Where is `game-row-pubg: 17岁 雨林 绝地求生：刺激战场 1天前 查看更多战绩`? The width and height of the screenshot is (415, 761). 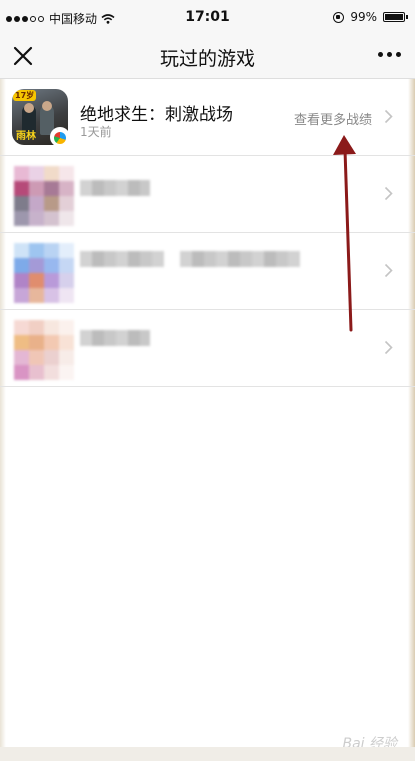 game-row-pubg: 17岁 雨林 绝地求生：刺激战场 1天前 查看更多战绩 is located at coordinates (207, 117).